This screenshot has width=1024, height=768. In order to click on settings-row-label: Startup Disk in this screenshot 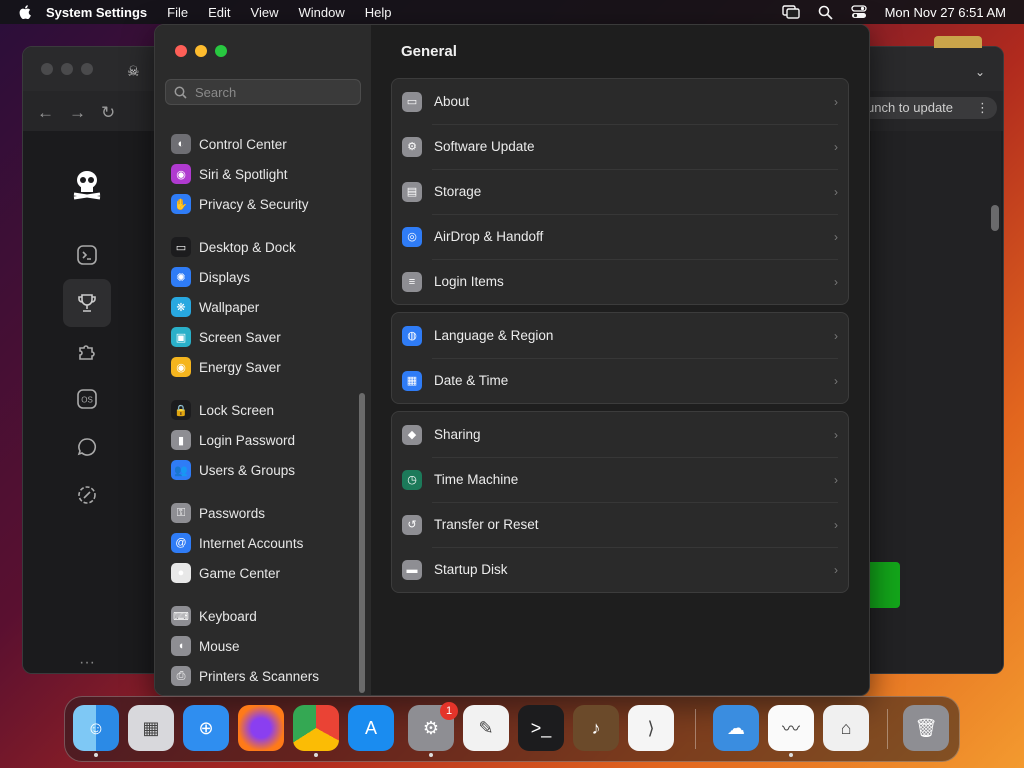, I will do `click(471, 569)`.